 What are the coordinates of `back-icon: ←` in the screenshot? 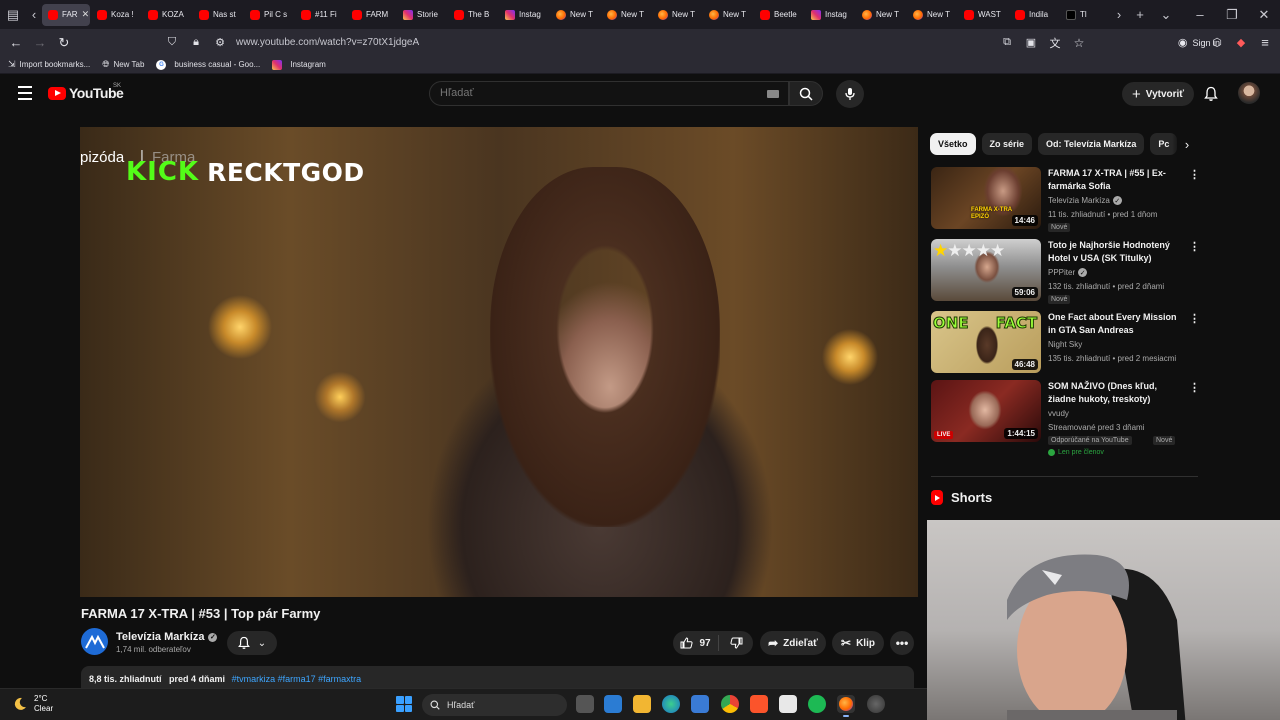 It's located at (16, 42).